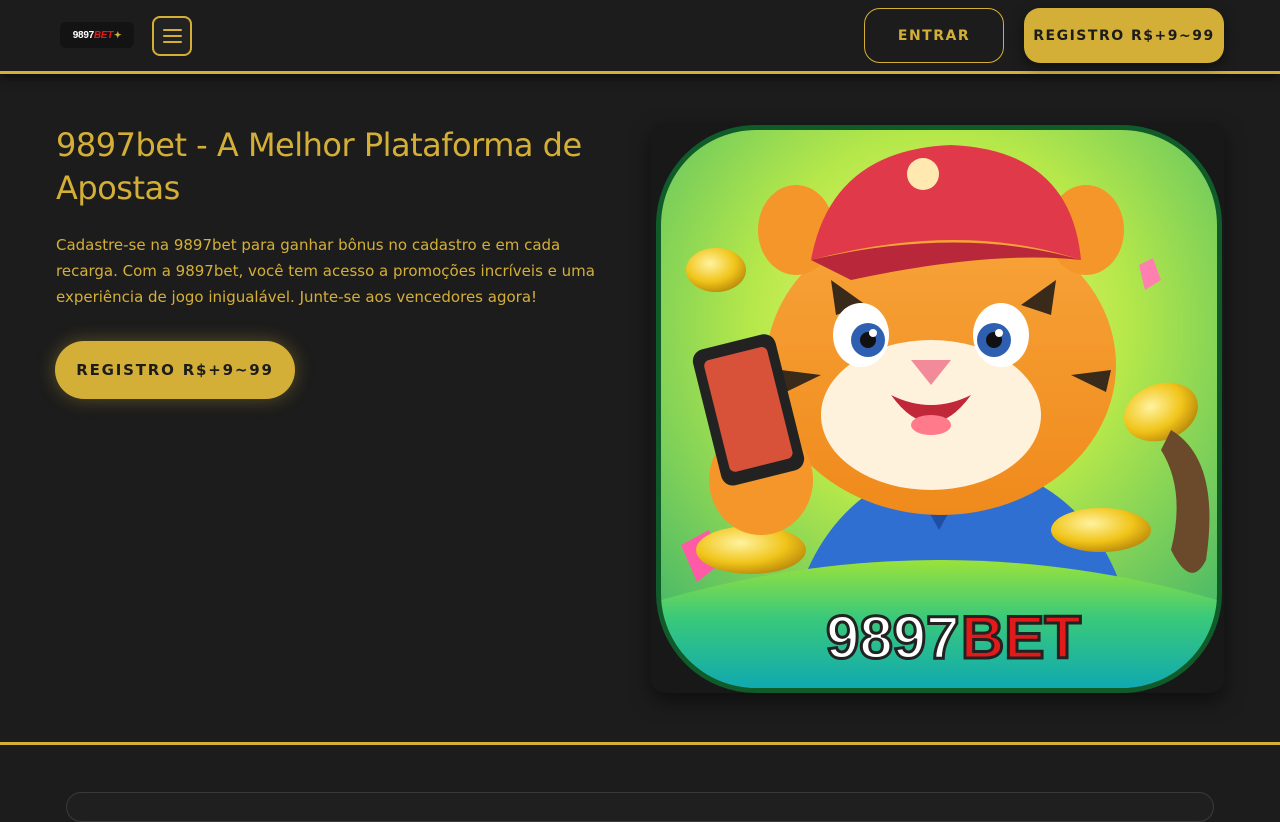 Image resolution: width=1280 pixels, height=822 pixels. I want to click on register-button-header: REGISTRO R$+9~99, so click(1124, 35).